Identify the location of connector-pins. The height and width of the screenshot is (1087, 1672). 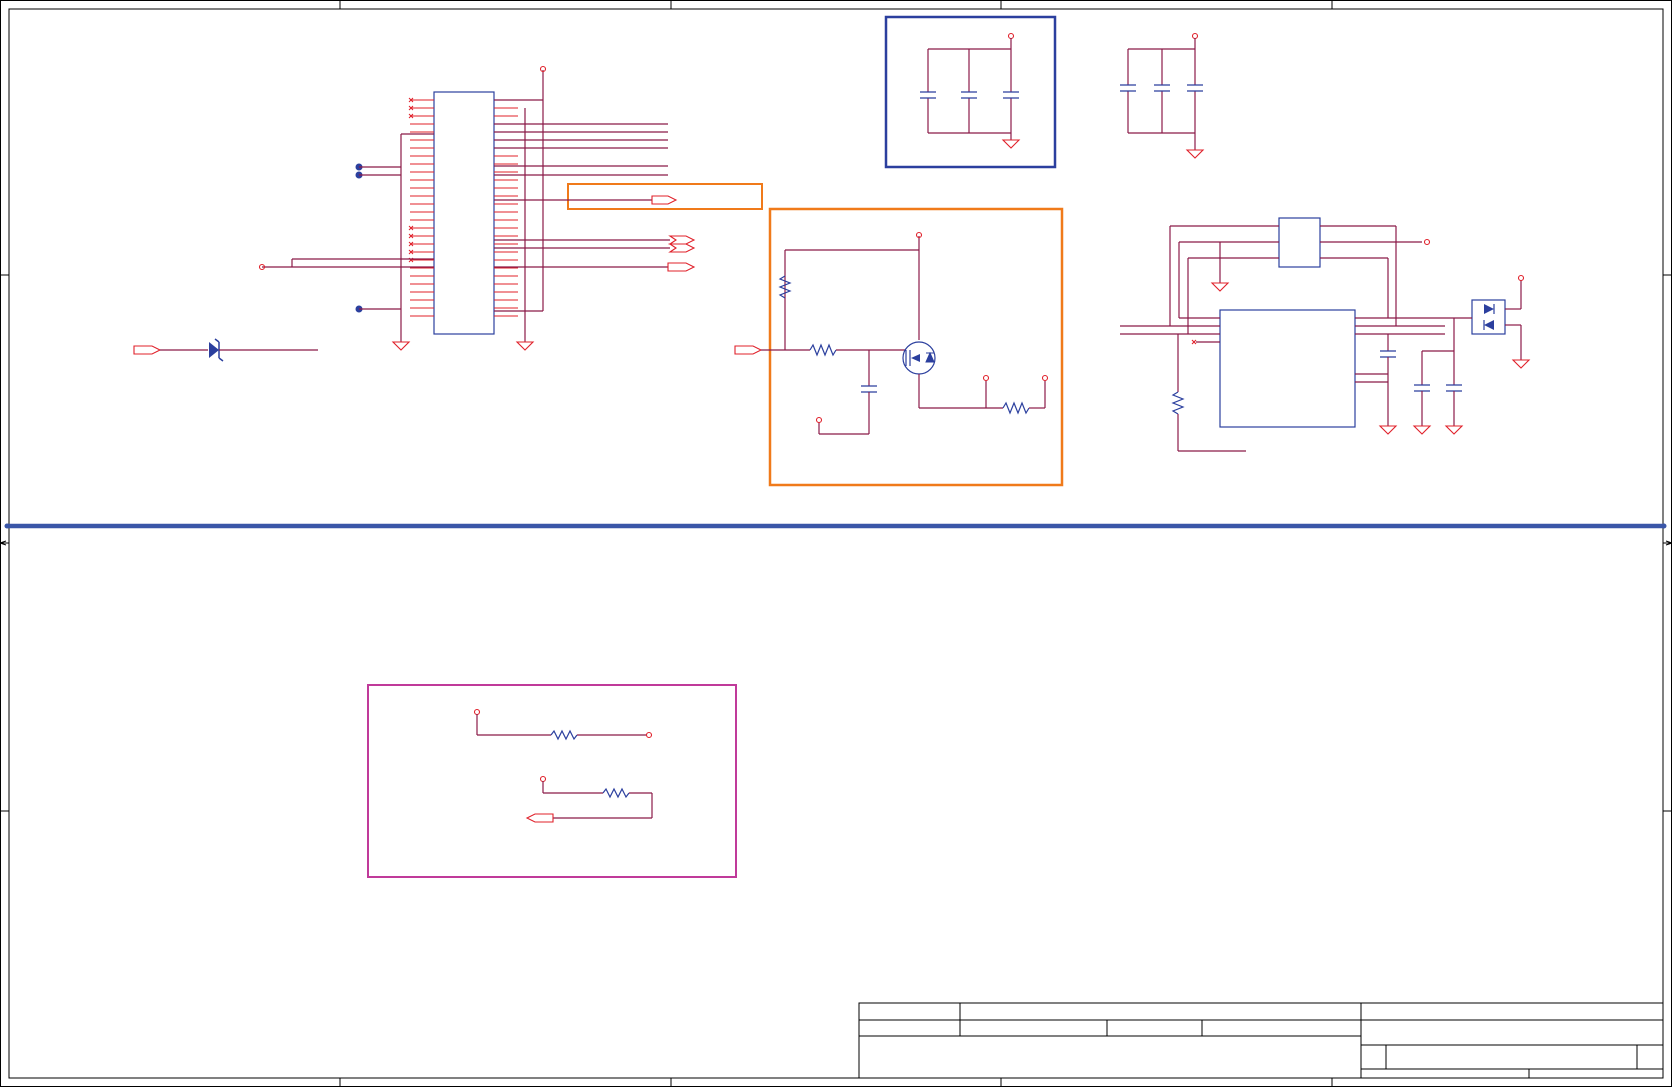
(463, 207).